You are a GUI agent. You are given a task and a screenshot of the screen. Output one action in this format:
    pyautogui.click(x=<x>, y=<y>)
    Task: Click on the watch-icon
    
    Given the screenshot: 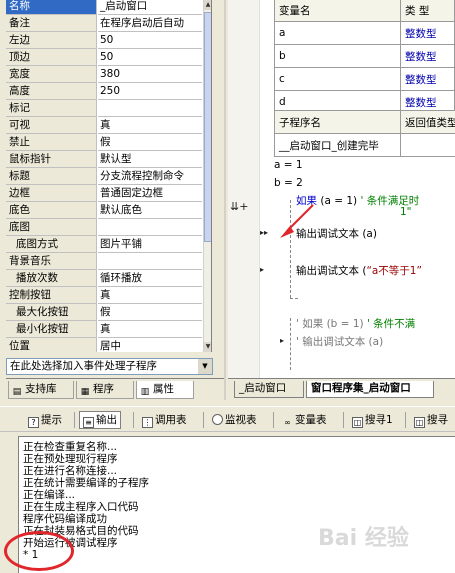 What is the action you would take?
    pyautogui.click(x=217, y=419)
    